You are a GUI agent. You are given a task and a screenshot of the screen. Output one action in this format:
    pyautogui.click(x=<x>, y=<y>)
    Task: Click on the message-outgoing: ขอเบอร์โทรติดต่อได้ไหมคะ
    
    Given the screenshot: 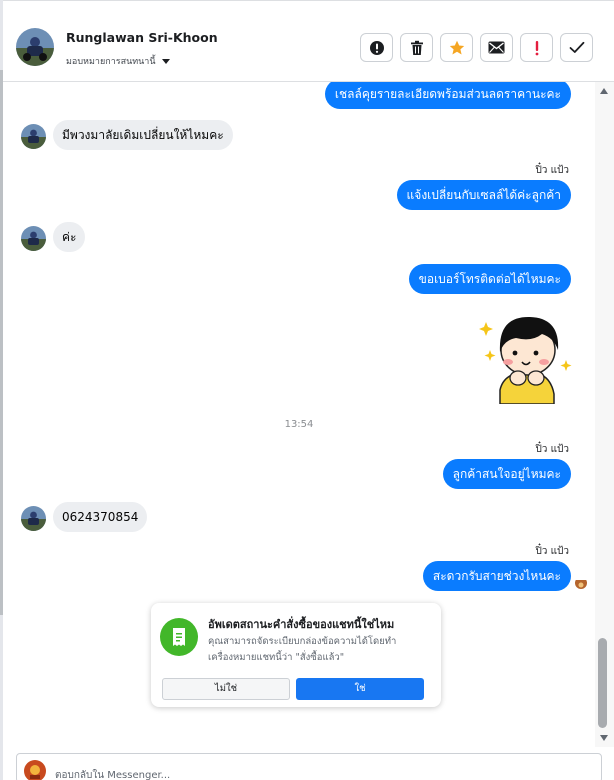 What is the action you would take?
    pyautogui.click(x=489, y=279)
    